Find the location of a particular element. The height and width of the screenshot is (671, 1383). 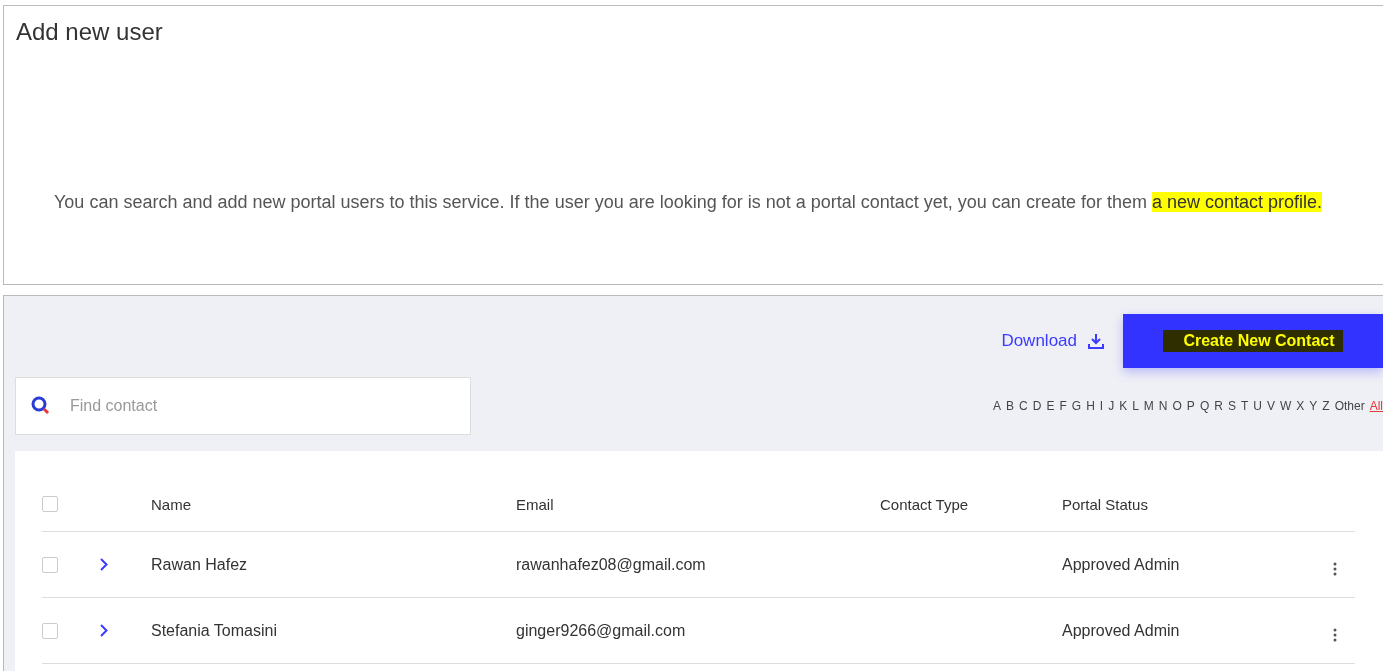

alphabet-filter: Y is located at coordinates (1313, 406).